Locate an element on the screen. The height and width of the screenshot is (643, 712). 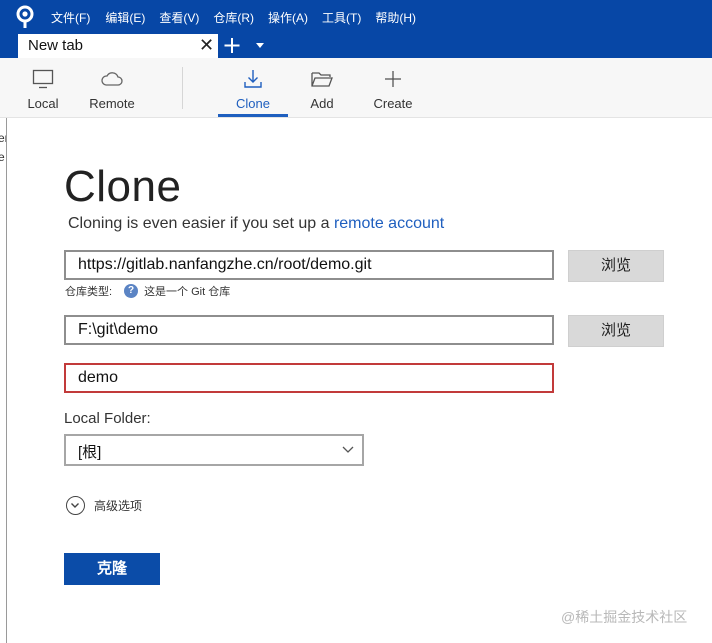
tab-strip: New tab ✕ is located at coordinates (356, 46).